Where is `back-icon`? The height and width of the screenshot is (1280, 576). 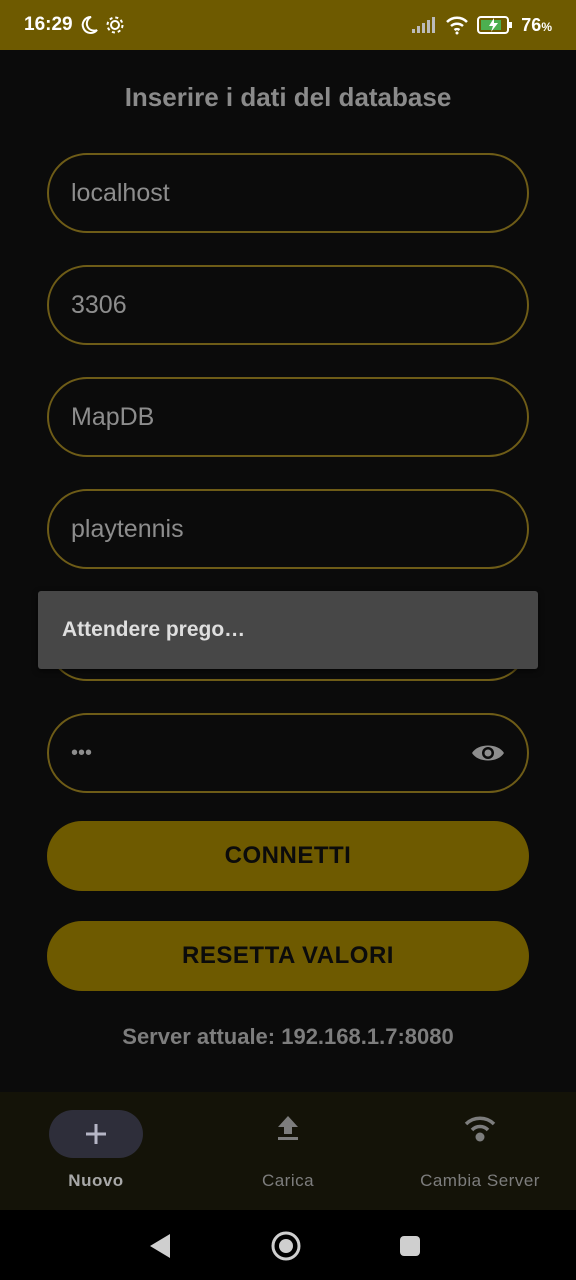
back-icon is located at coordinates (160, 1246).